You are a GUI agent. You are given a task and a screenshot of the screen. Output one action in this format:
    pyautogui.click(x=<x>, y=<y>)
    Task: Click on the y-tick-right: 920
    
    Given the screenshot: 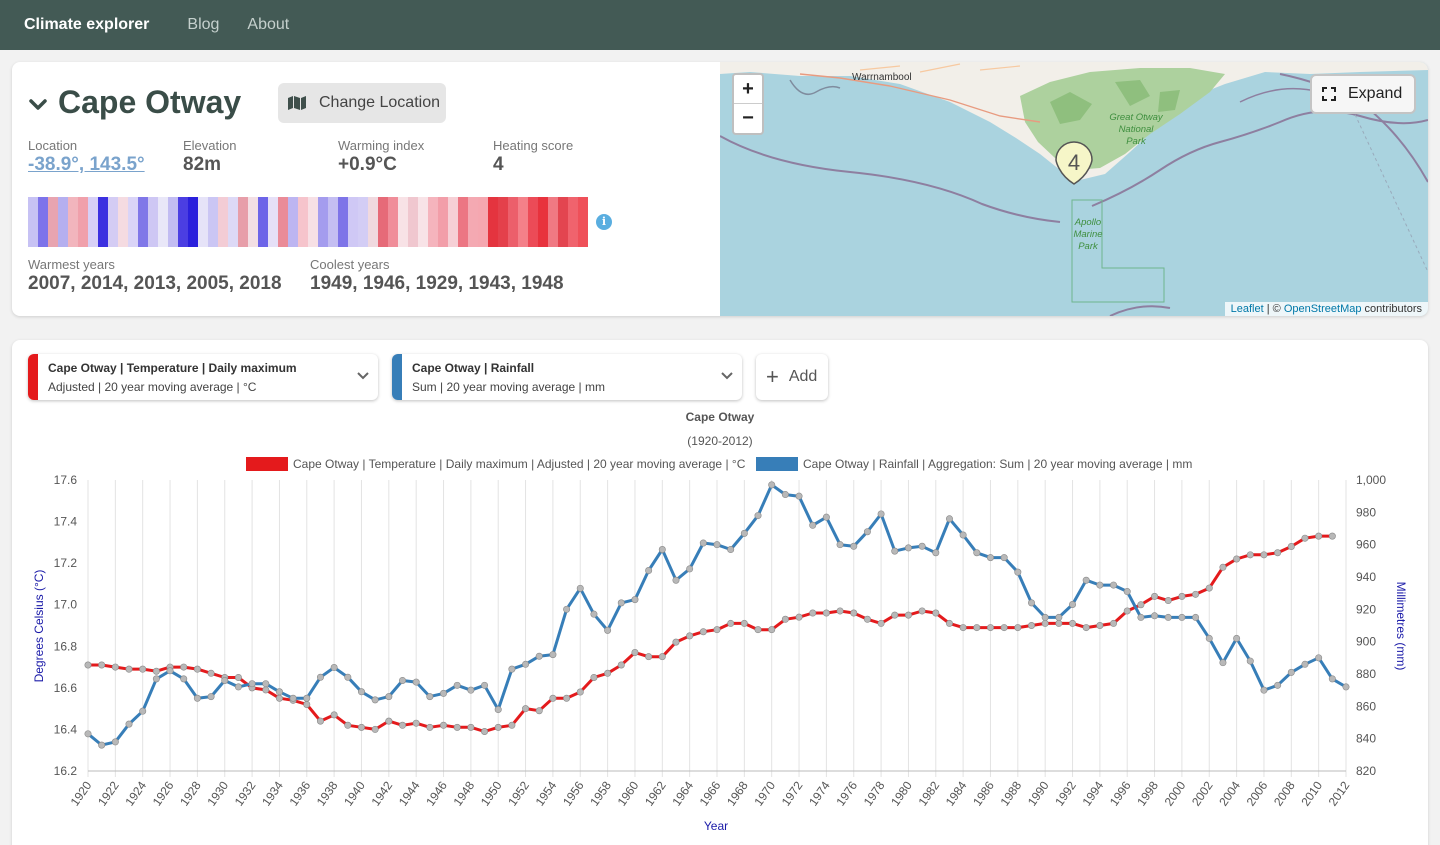 What is the action you would take?
    pyautogui.click(x=1366, y=609)
    